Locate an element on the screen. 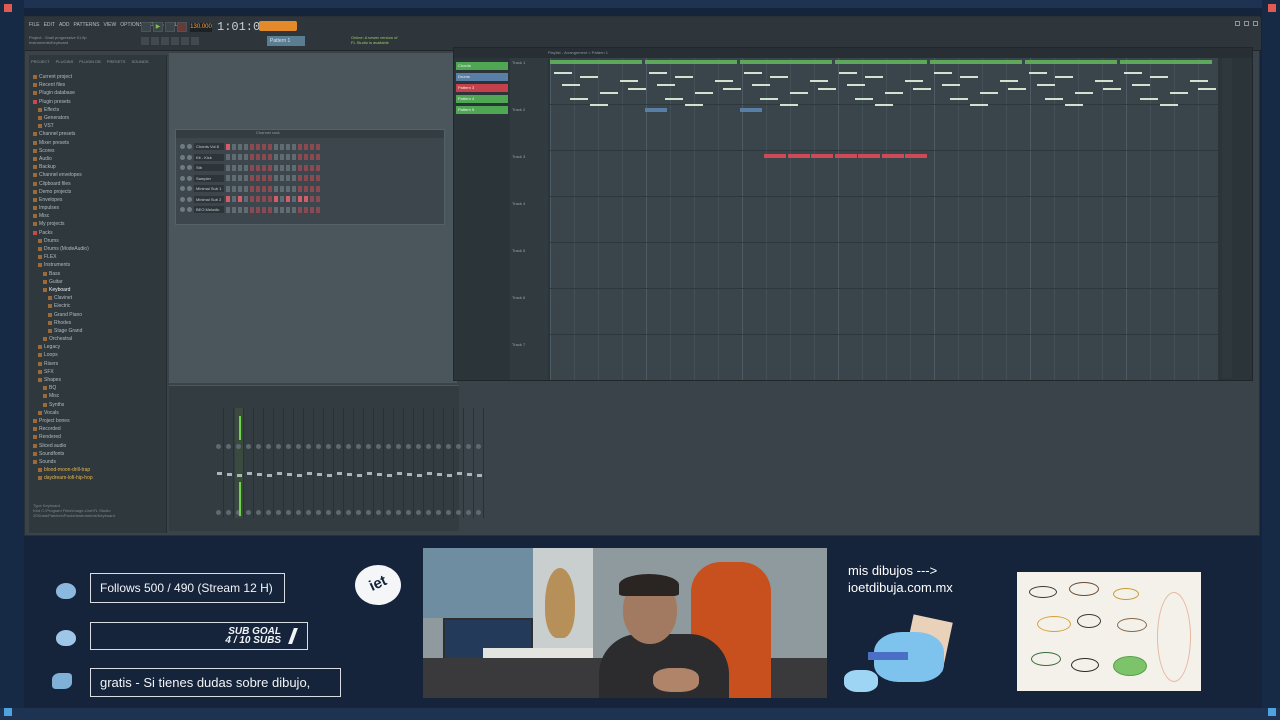  browser-item: Vocals is located at coordinates (99, 413).